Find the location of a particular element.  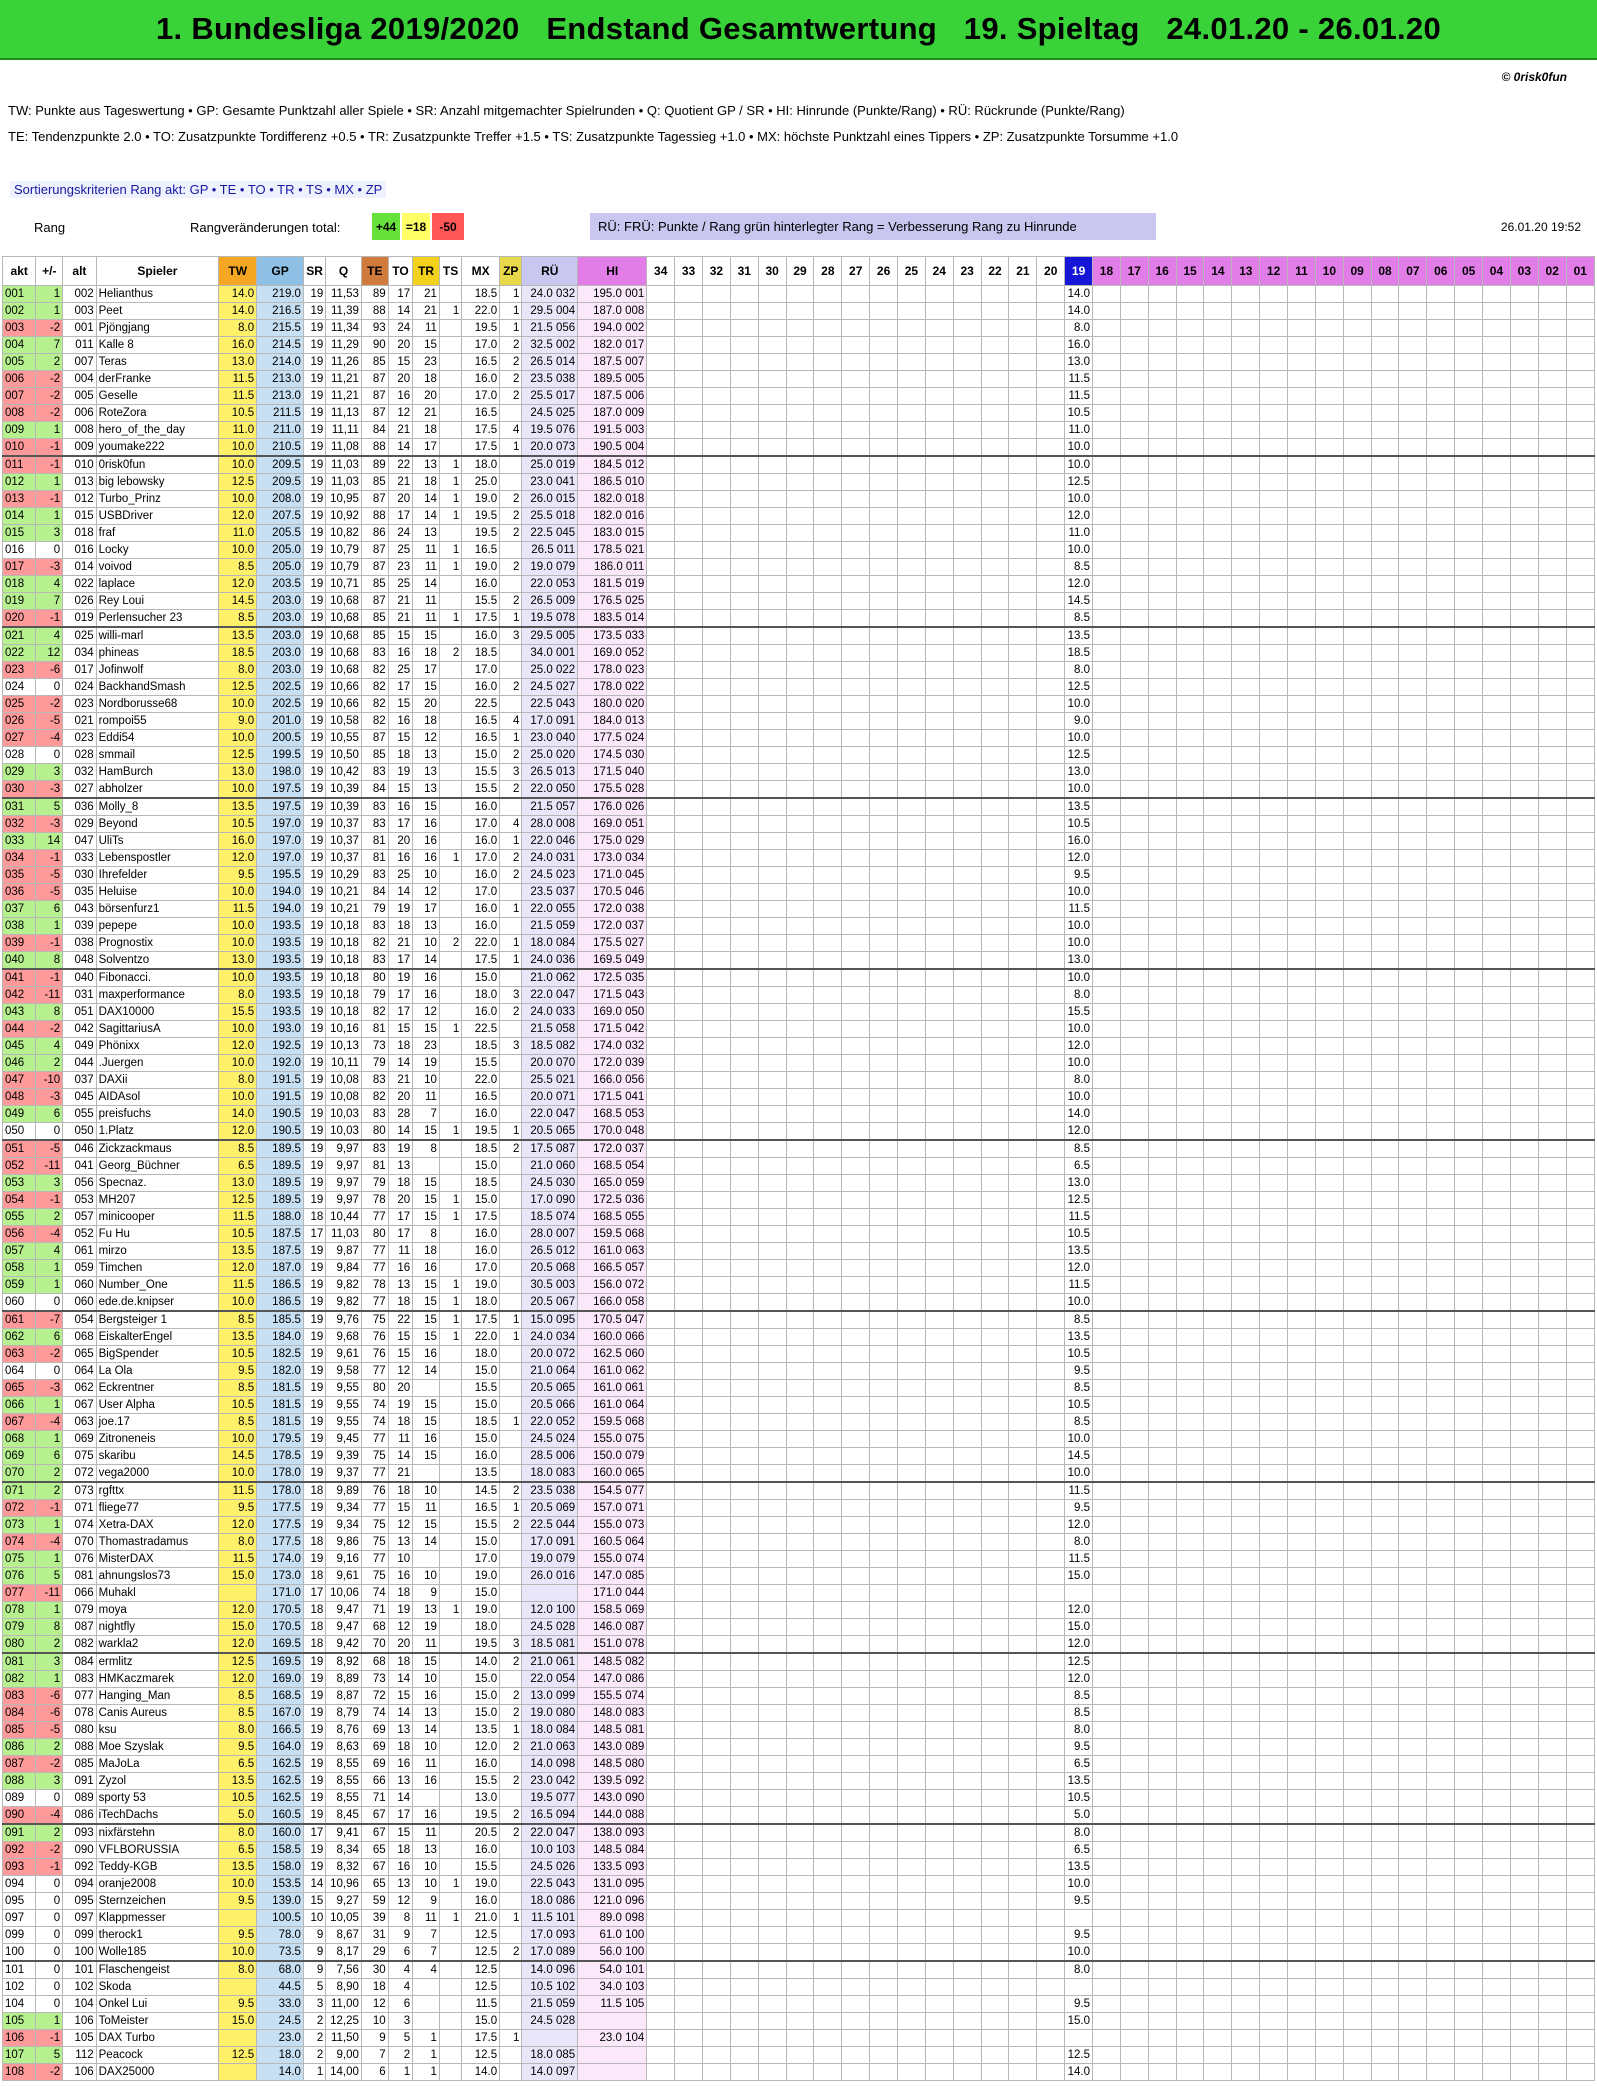

cell-to: 16 is located at coordinates (400, 1867).